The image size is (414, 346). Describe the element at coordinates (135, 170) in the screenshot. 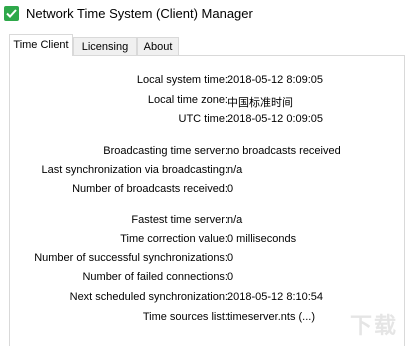

I see `label-last-sync-broadcasting: Last synchronization via broadcasting:` at that location.